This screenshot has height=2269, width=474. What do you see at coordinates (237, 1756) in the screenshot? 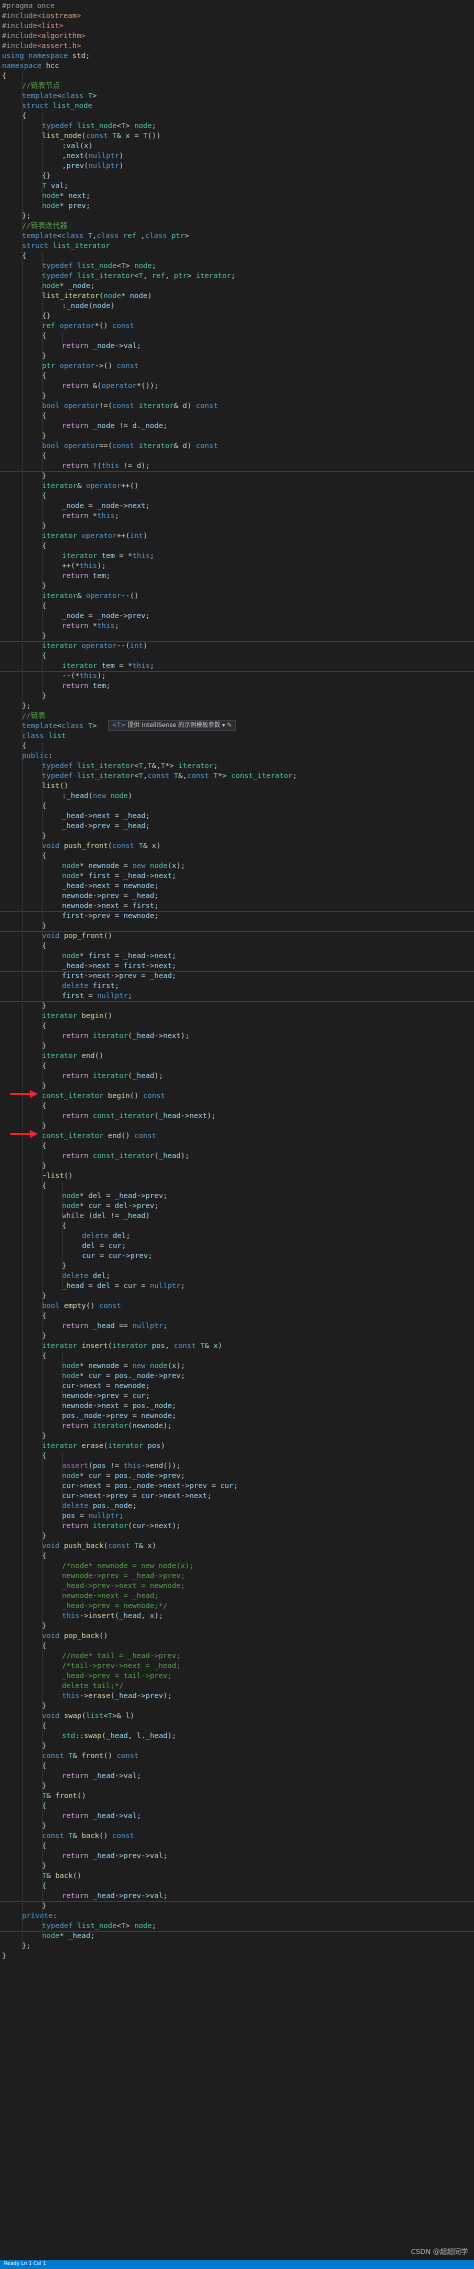
I see `code-line: const T& front() const` at bounding box center [237, 1756].